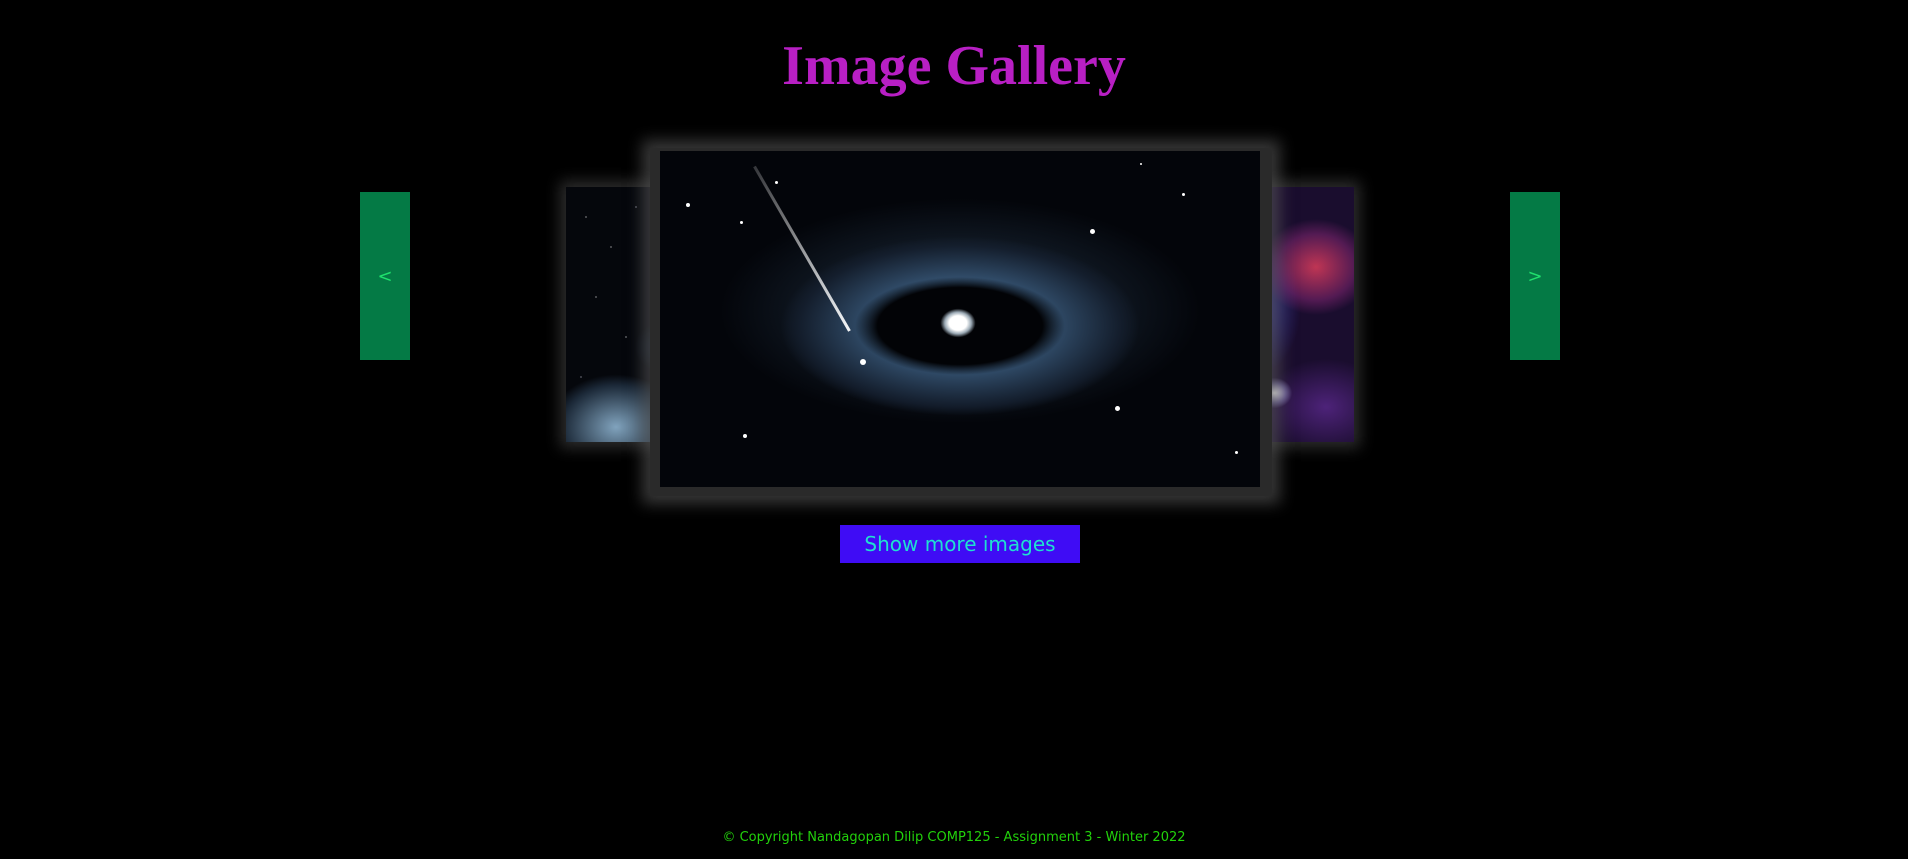 Image resolution: width=1908 pixels, height=859 pixels. Describe the element at coordinates (802, 248) in the screenshot. I see `light-beam` at that location.